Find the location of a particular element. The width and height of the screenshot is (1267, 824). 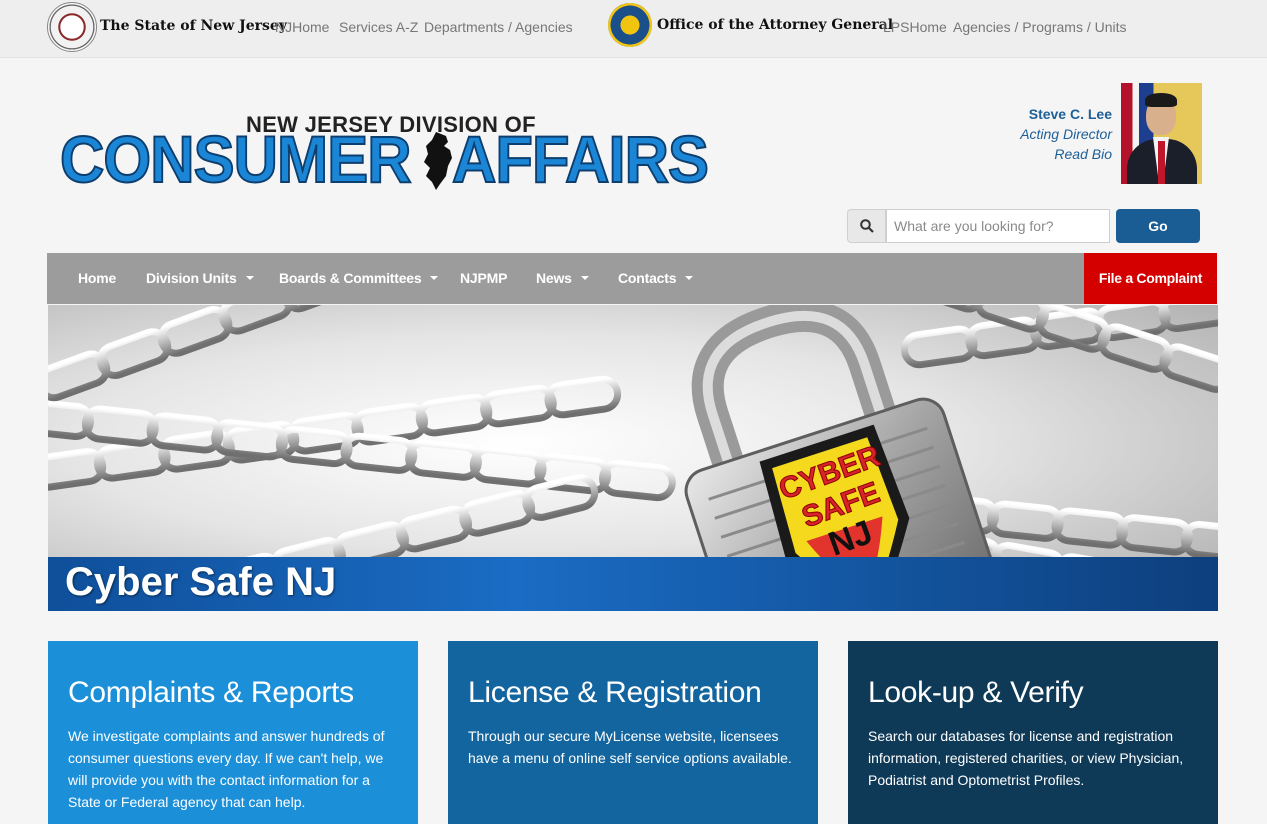

attorney-general-seal-icon is located at coordinates (630, 25).